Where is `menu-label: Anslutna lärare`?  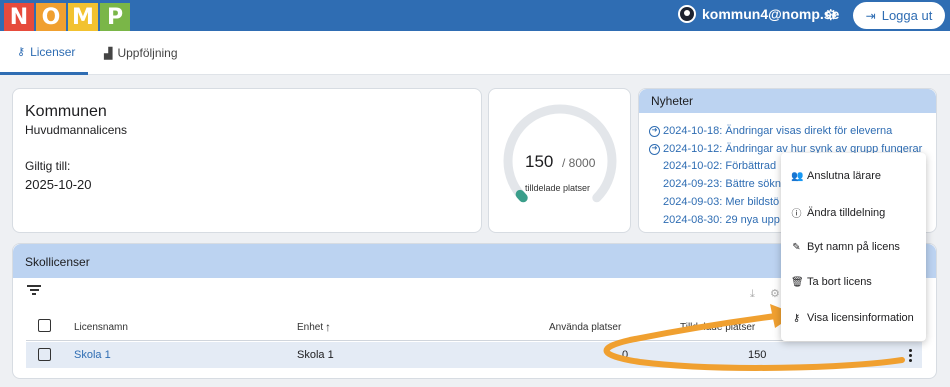
menu-label: Anslutna lärare is located at coordinates (844, 176).